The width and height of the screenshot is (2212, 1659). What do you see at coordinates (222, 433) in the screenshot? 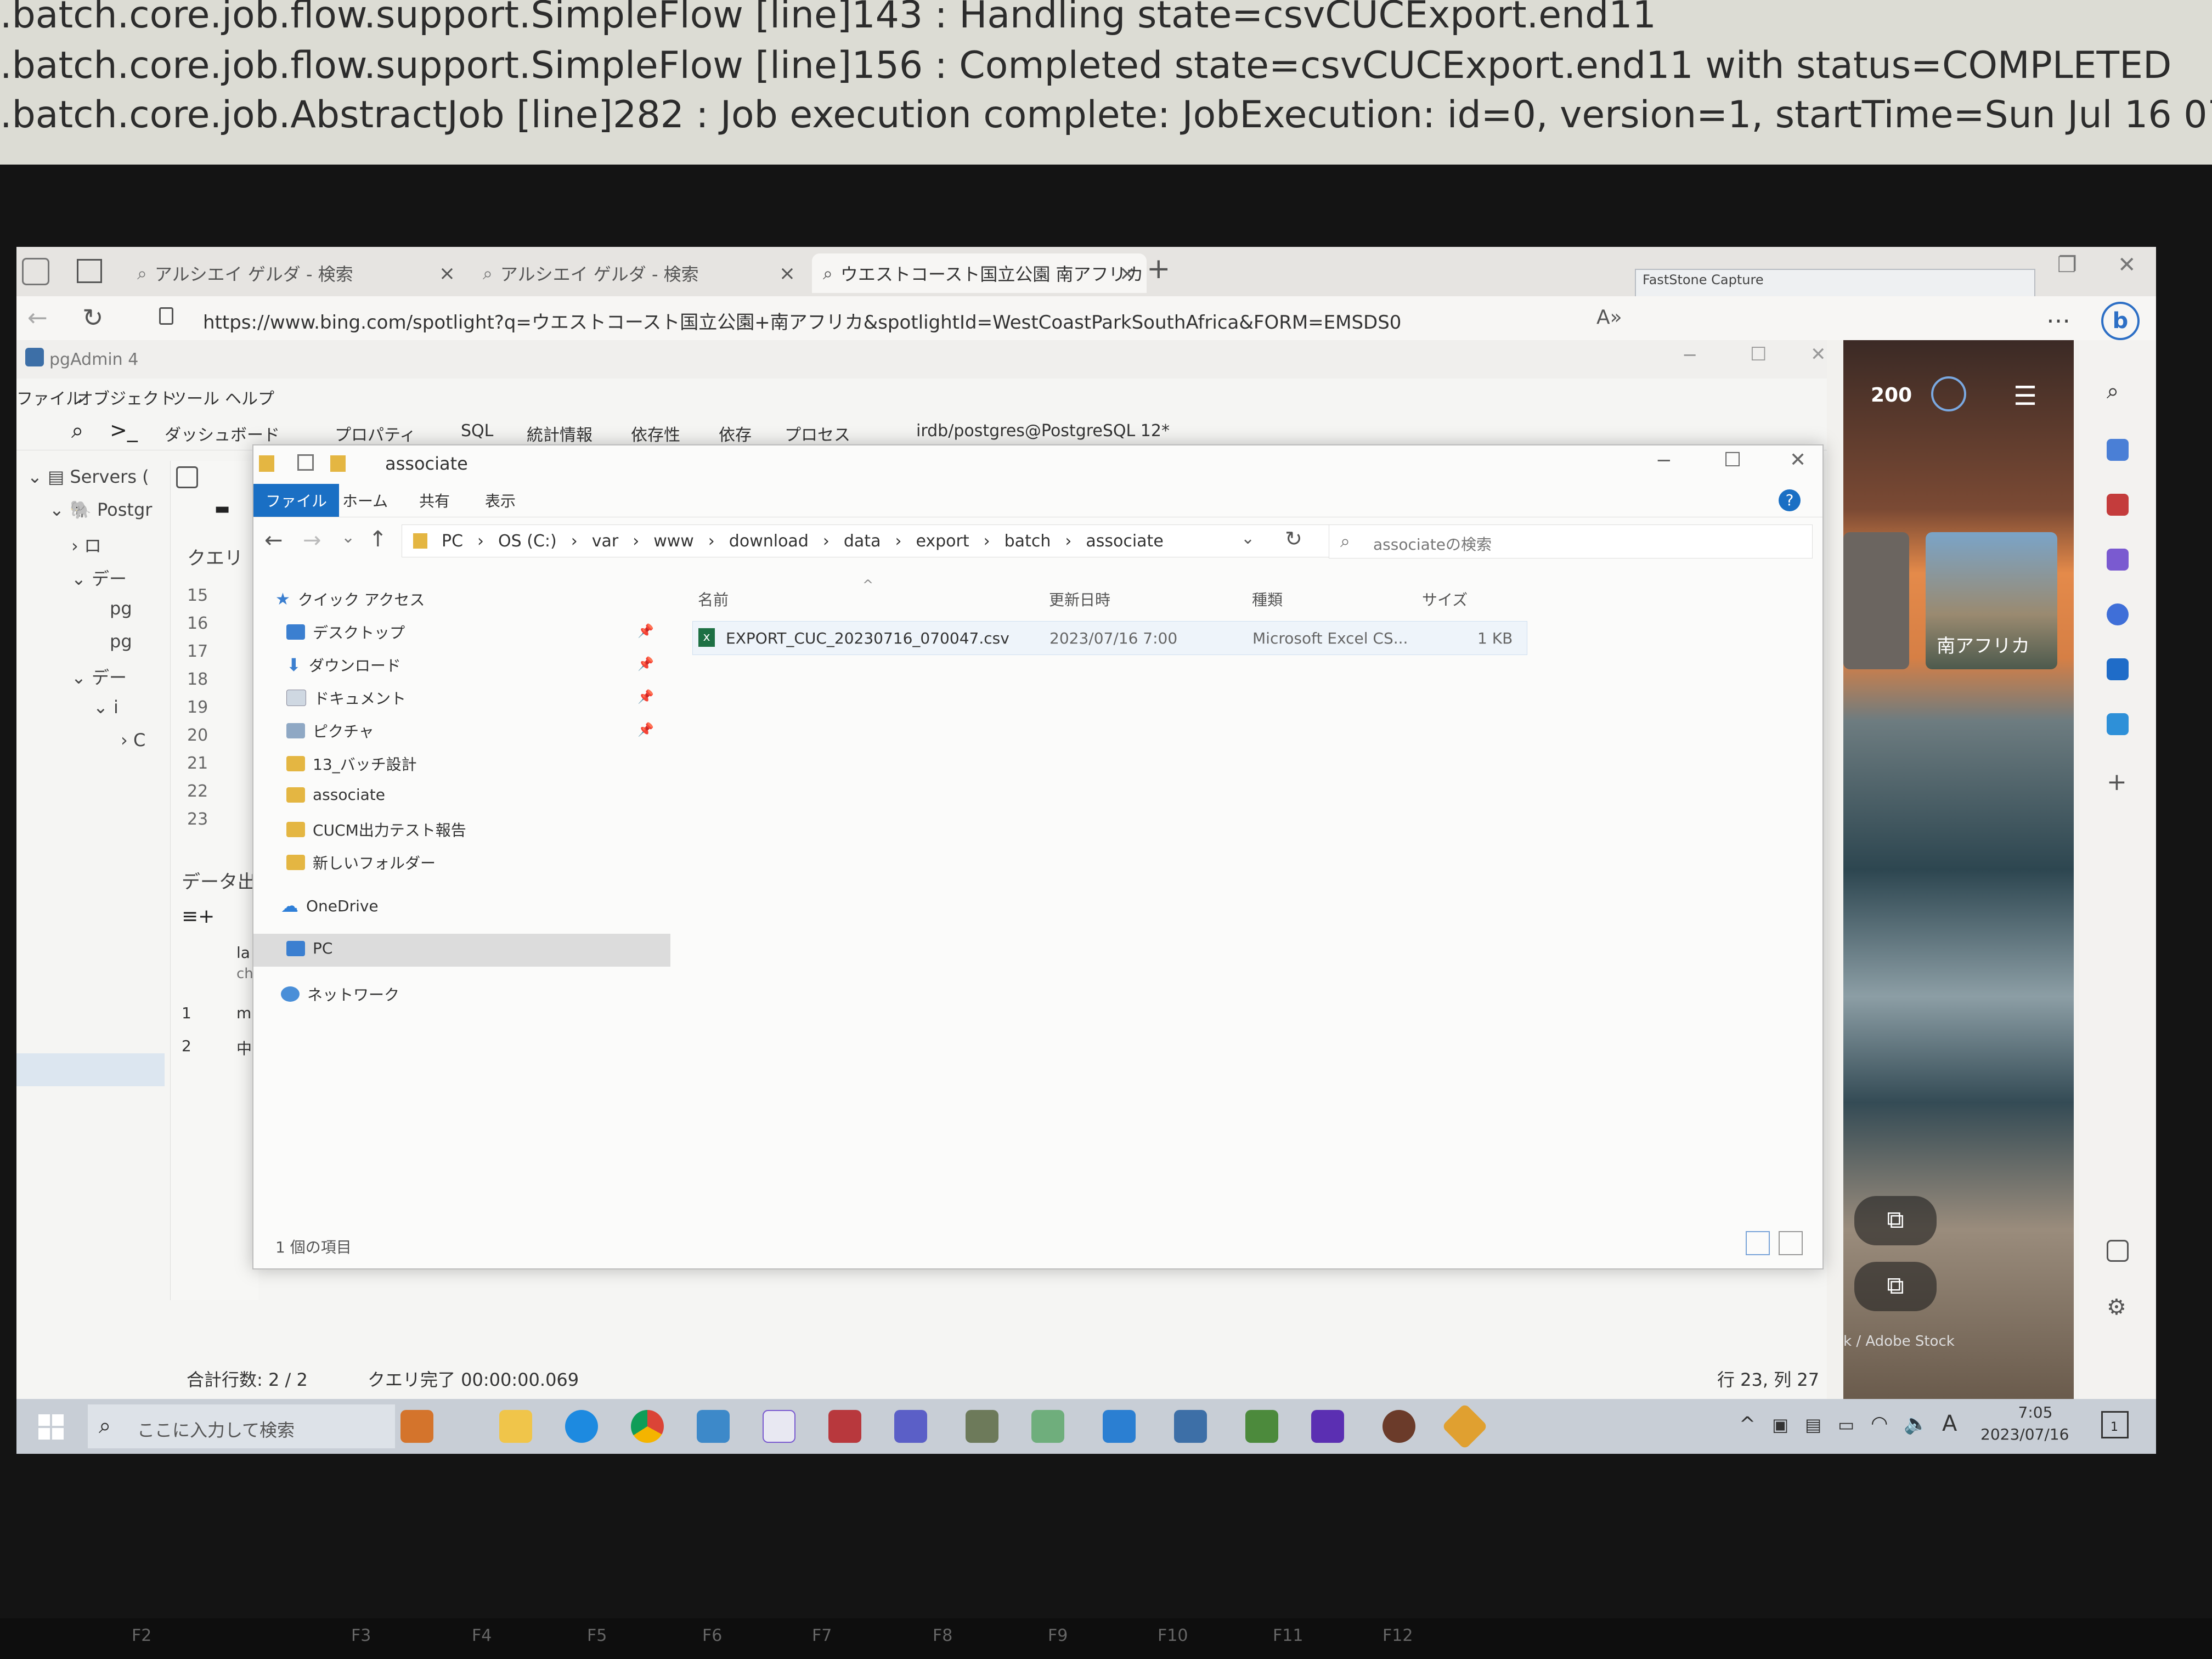
I see `tab-dashboard: ダッシュボード` at bounding box center [222, 433].